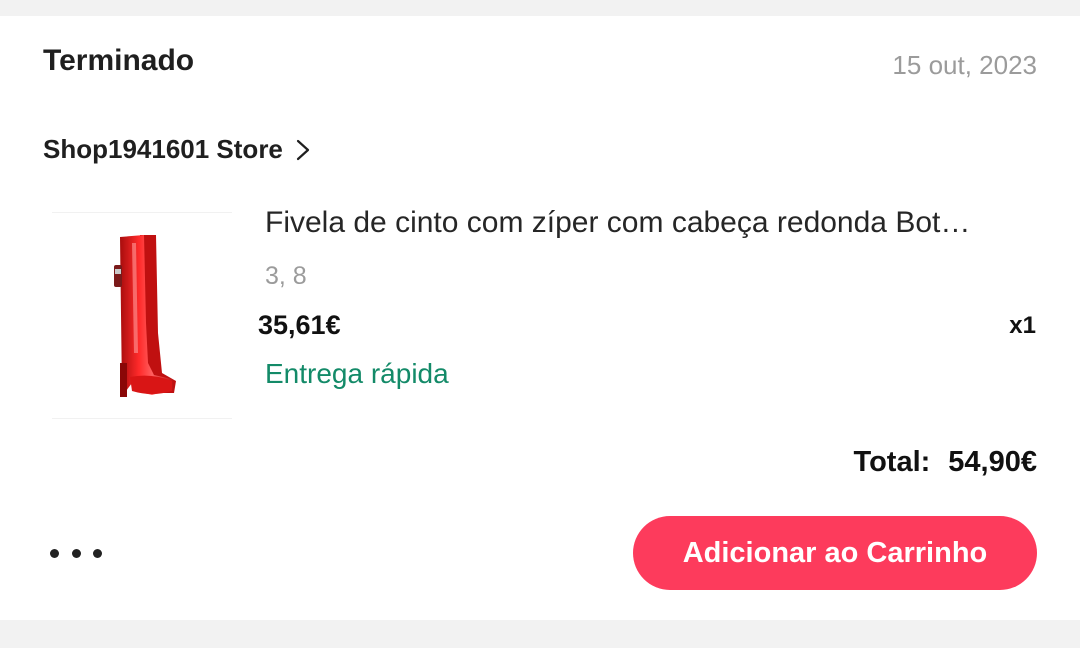 This screenshot has width=1080, height=648. Describe the element at coordinates (299, 325) in the screenshot. I see `product-price: 35,61€` at that location.